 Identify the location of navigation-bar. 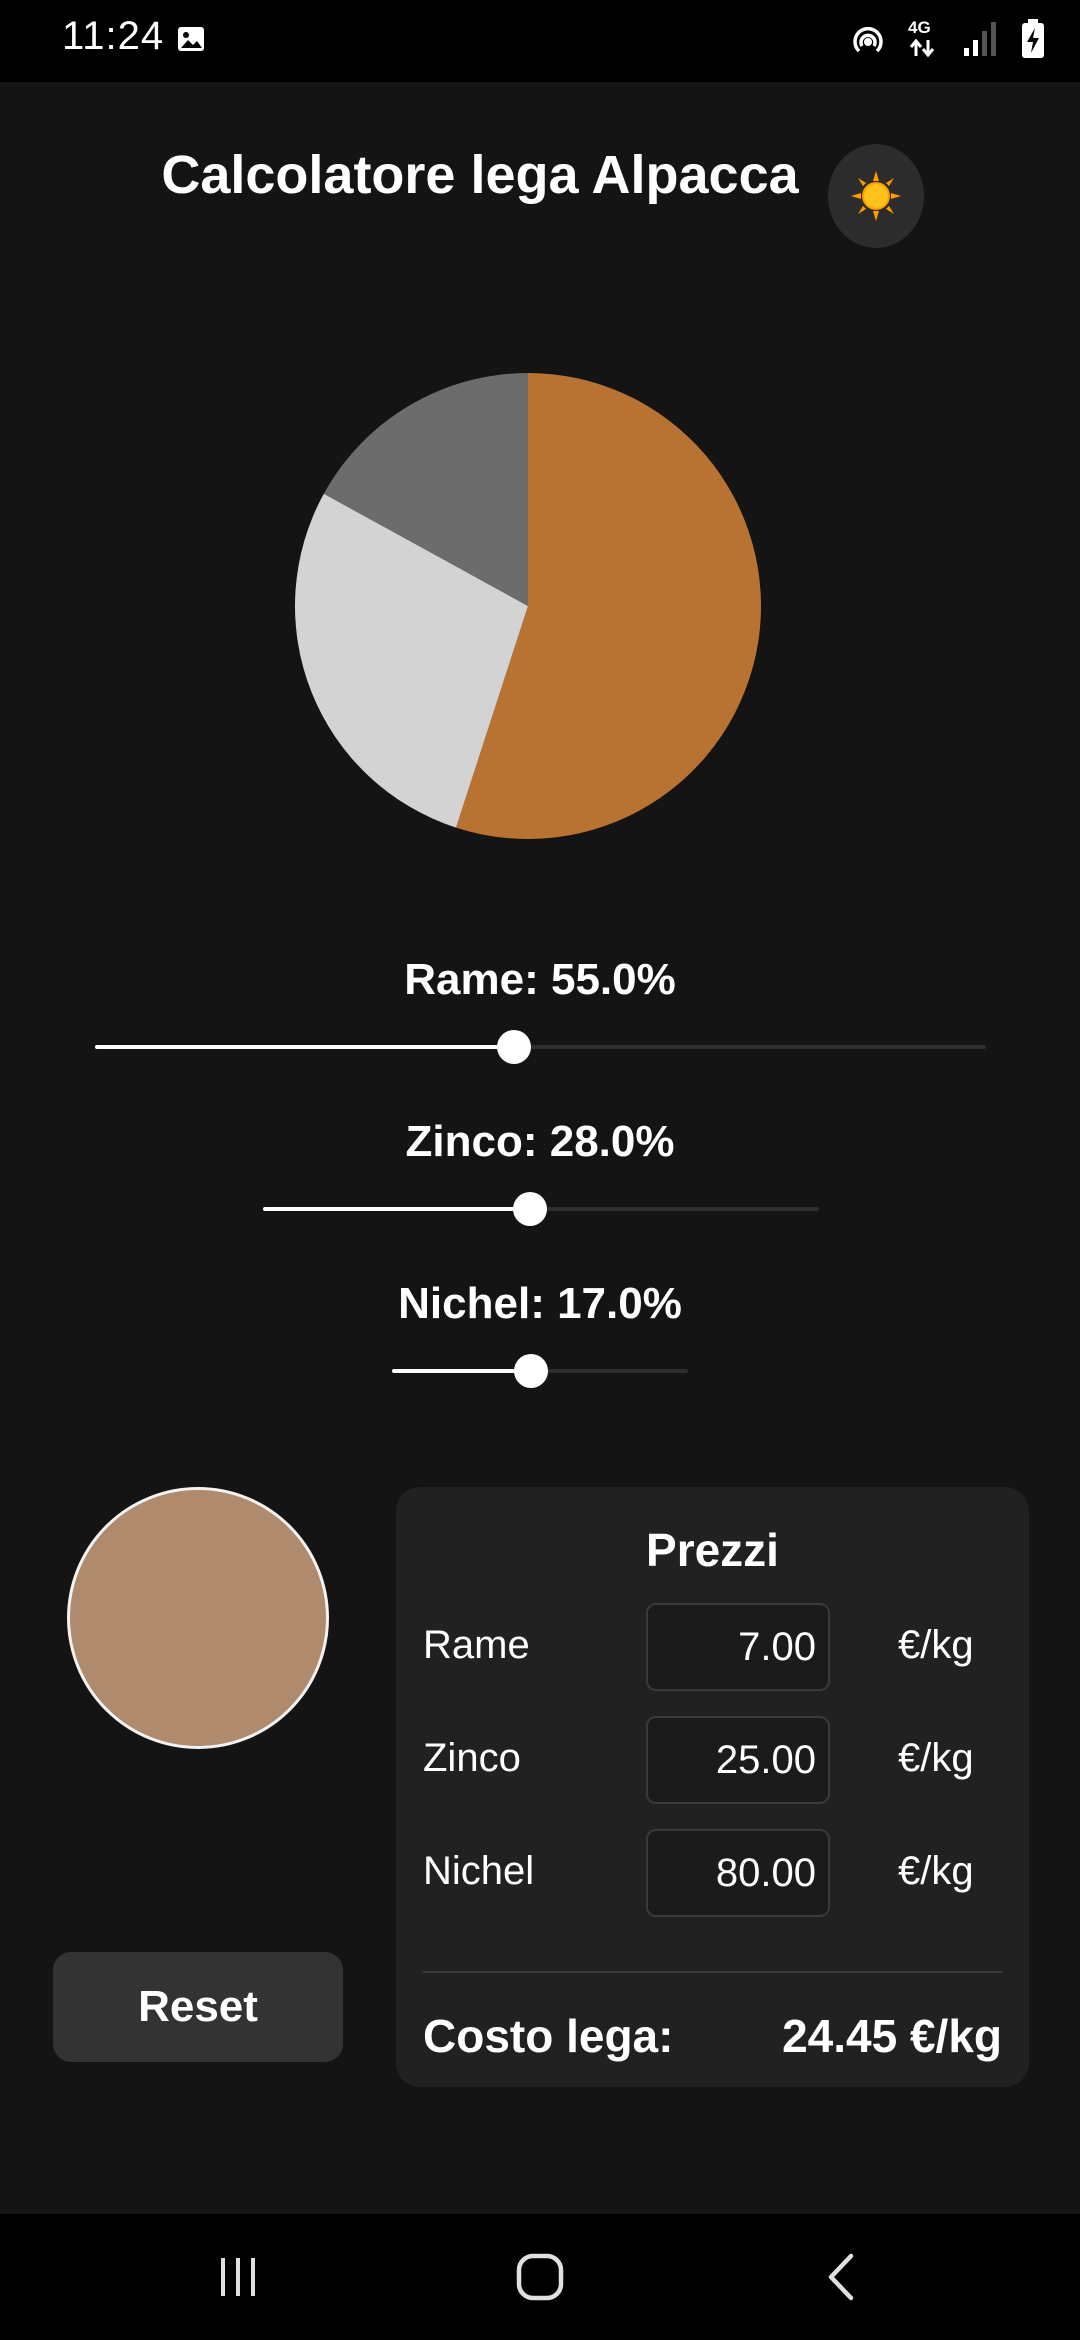
(540, 2277).